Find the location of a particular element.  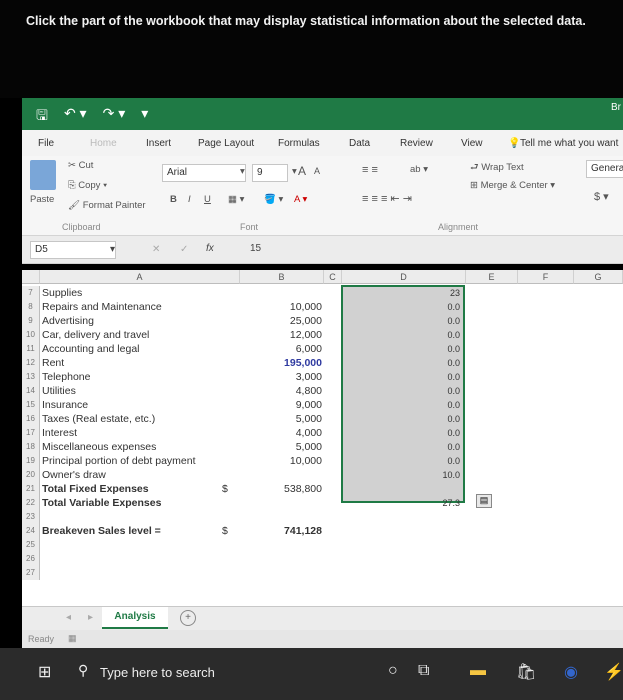

task-view-icon: ⧉ is located at coordinates (423, 671).